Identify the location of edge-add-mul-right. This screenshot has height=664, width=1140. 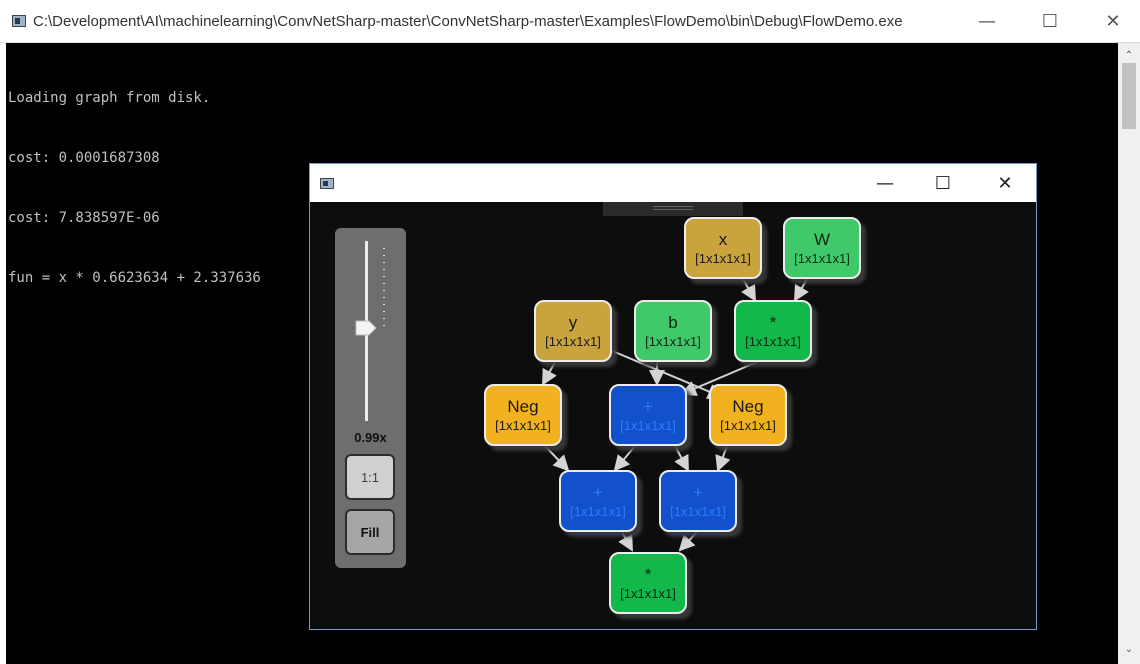
(688, 541).